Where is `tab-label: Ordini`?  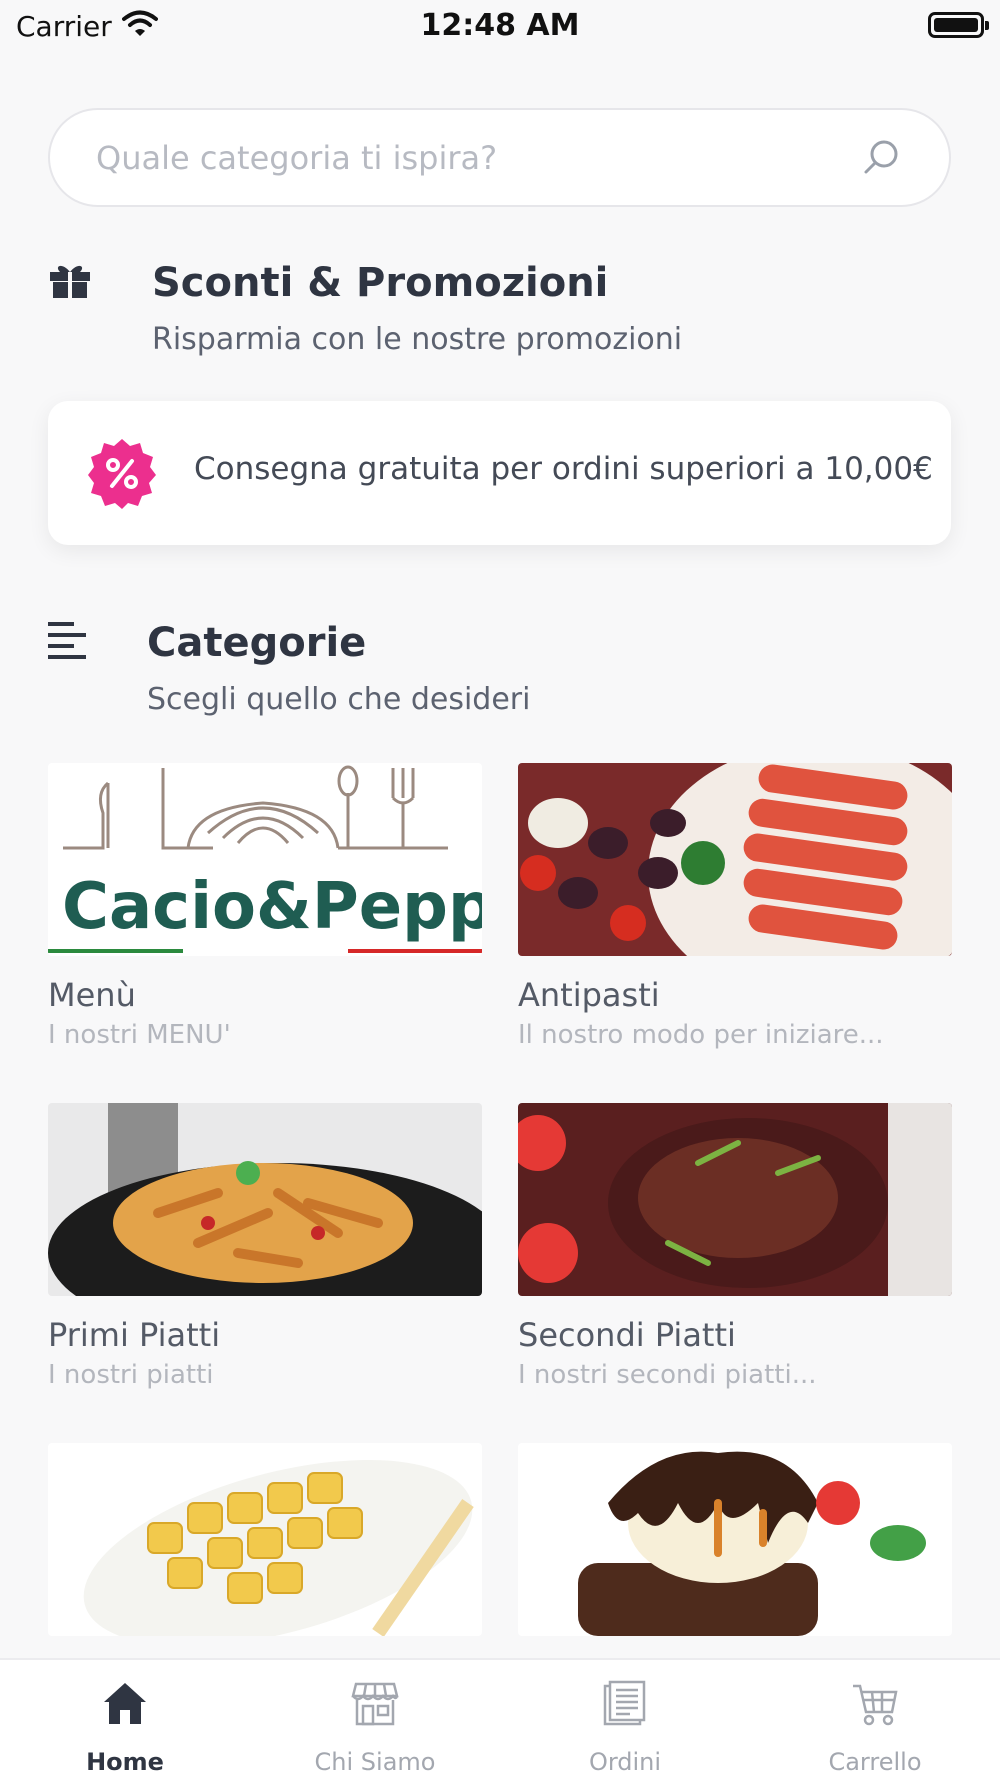 tab-label: Ordini is located at coordinates (625, 1762).